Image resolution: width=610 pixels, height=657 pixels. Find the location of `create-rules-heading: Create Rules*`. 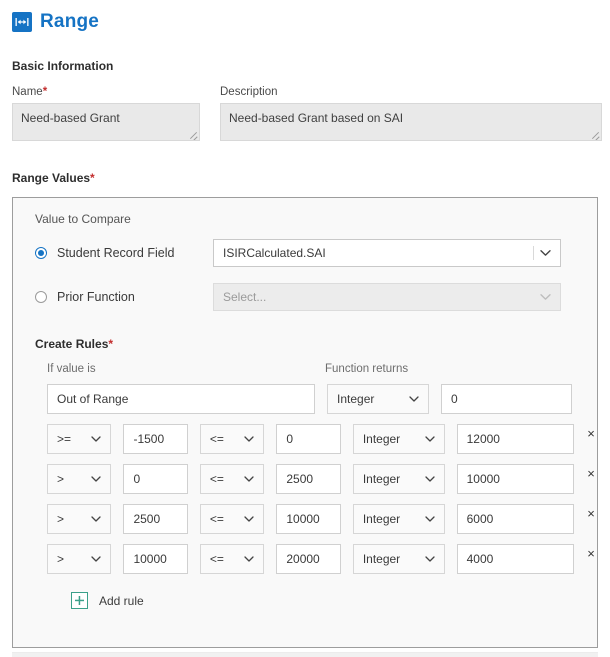

create-rules-heading: Create Rules* is located at coordinates (316, 344).